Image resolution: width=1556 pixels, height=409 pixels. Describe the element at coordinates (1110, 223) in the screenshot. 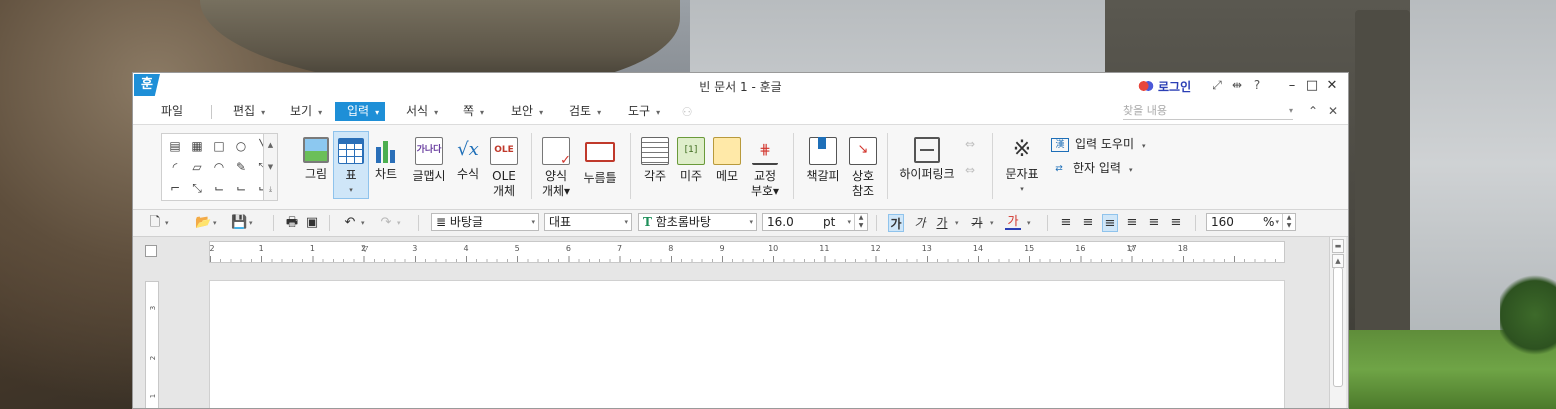

I see `align-center-icon: ≡` at that location.